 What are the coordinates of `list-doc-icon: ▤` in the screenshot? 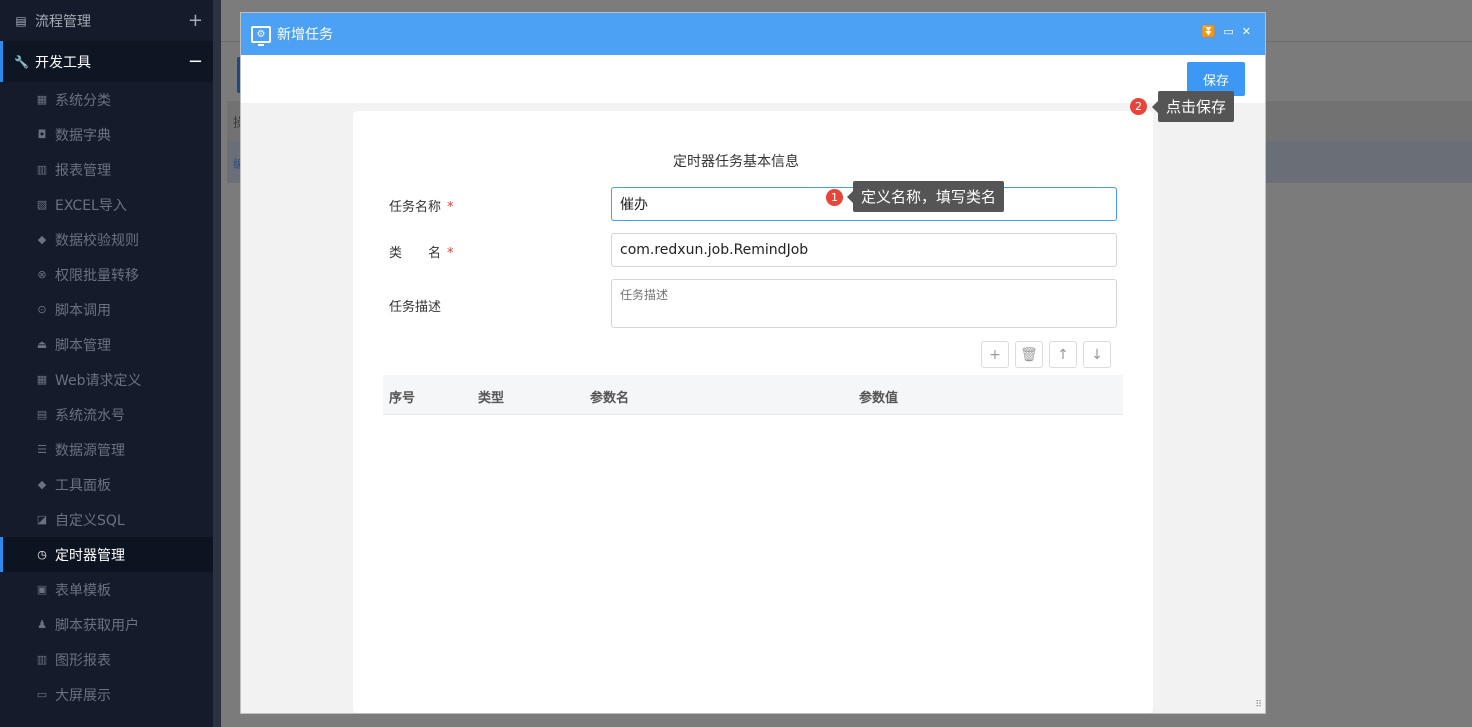 It's located at (42, 414).